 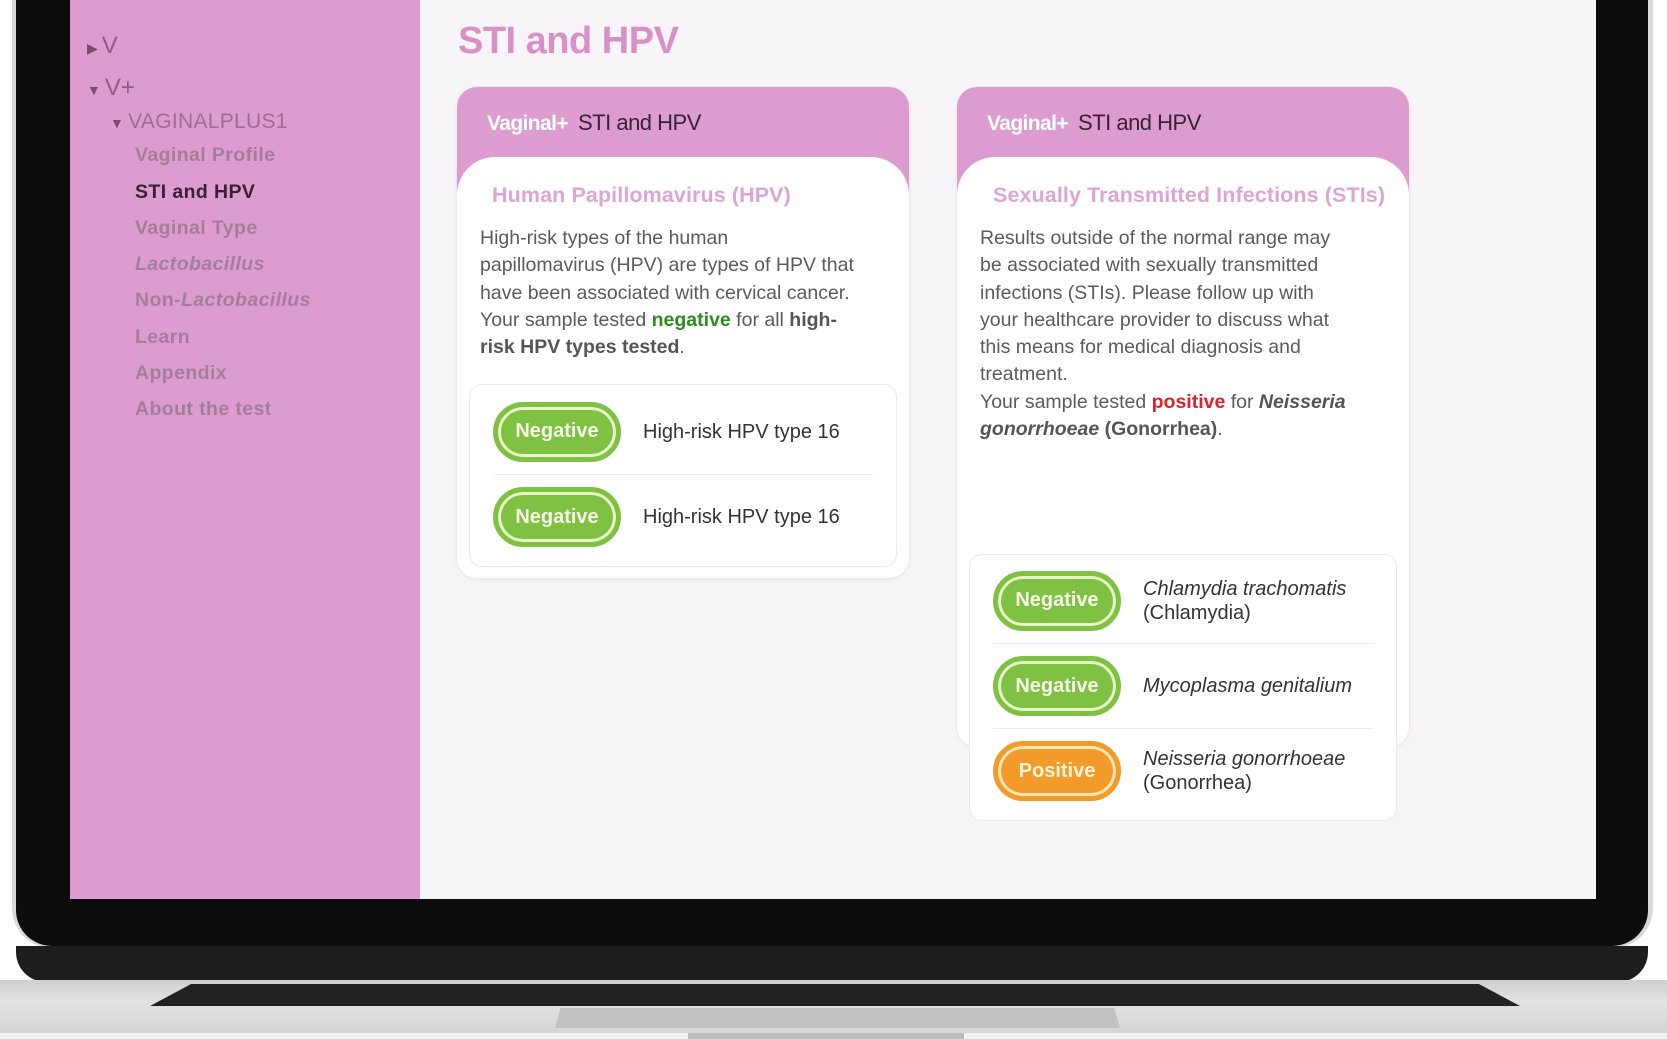 I want to click on sidebar-item-appendix: Appendix, so click(x=181, y=373).